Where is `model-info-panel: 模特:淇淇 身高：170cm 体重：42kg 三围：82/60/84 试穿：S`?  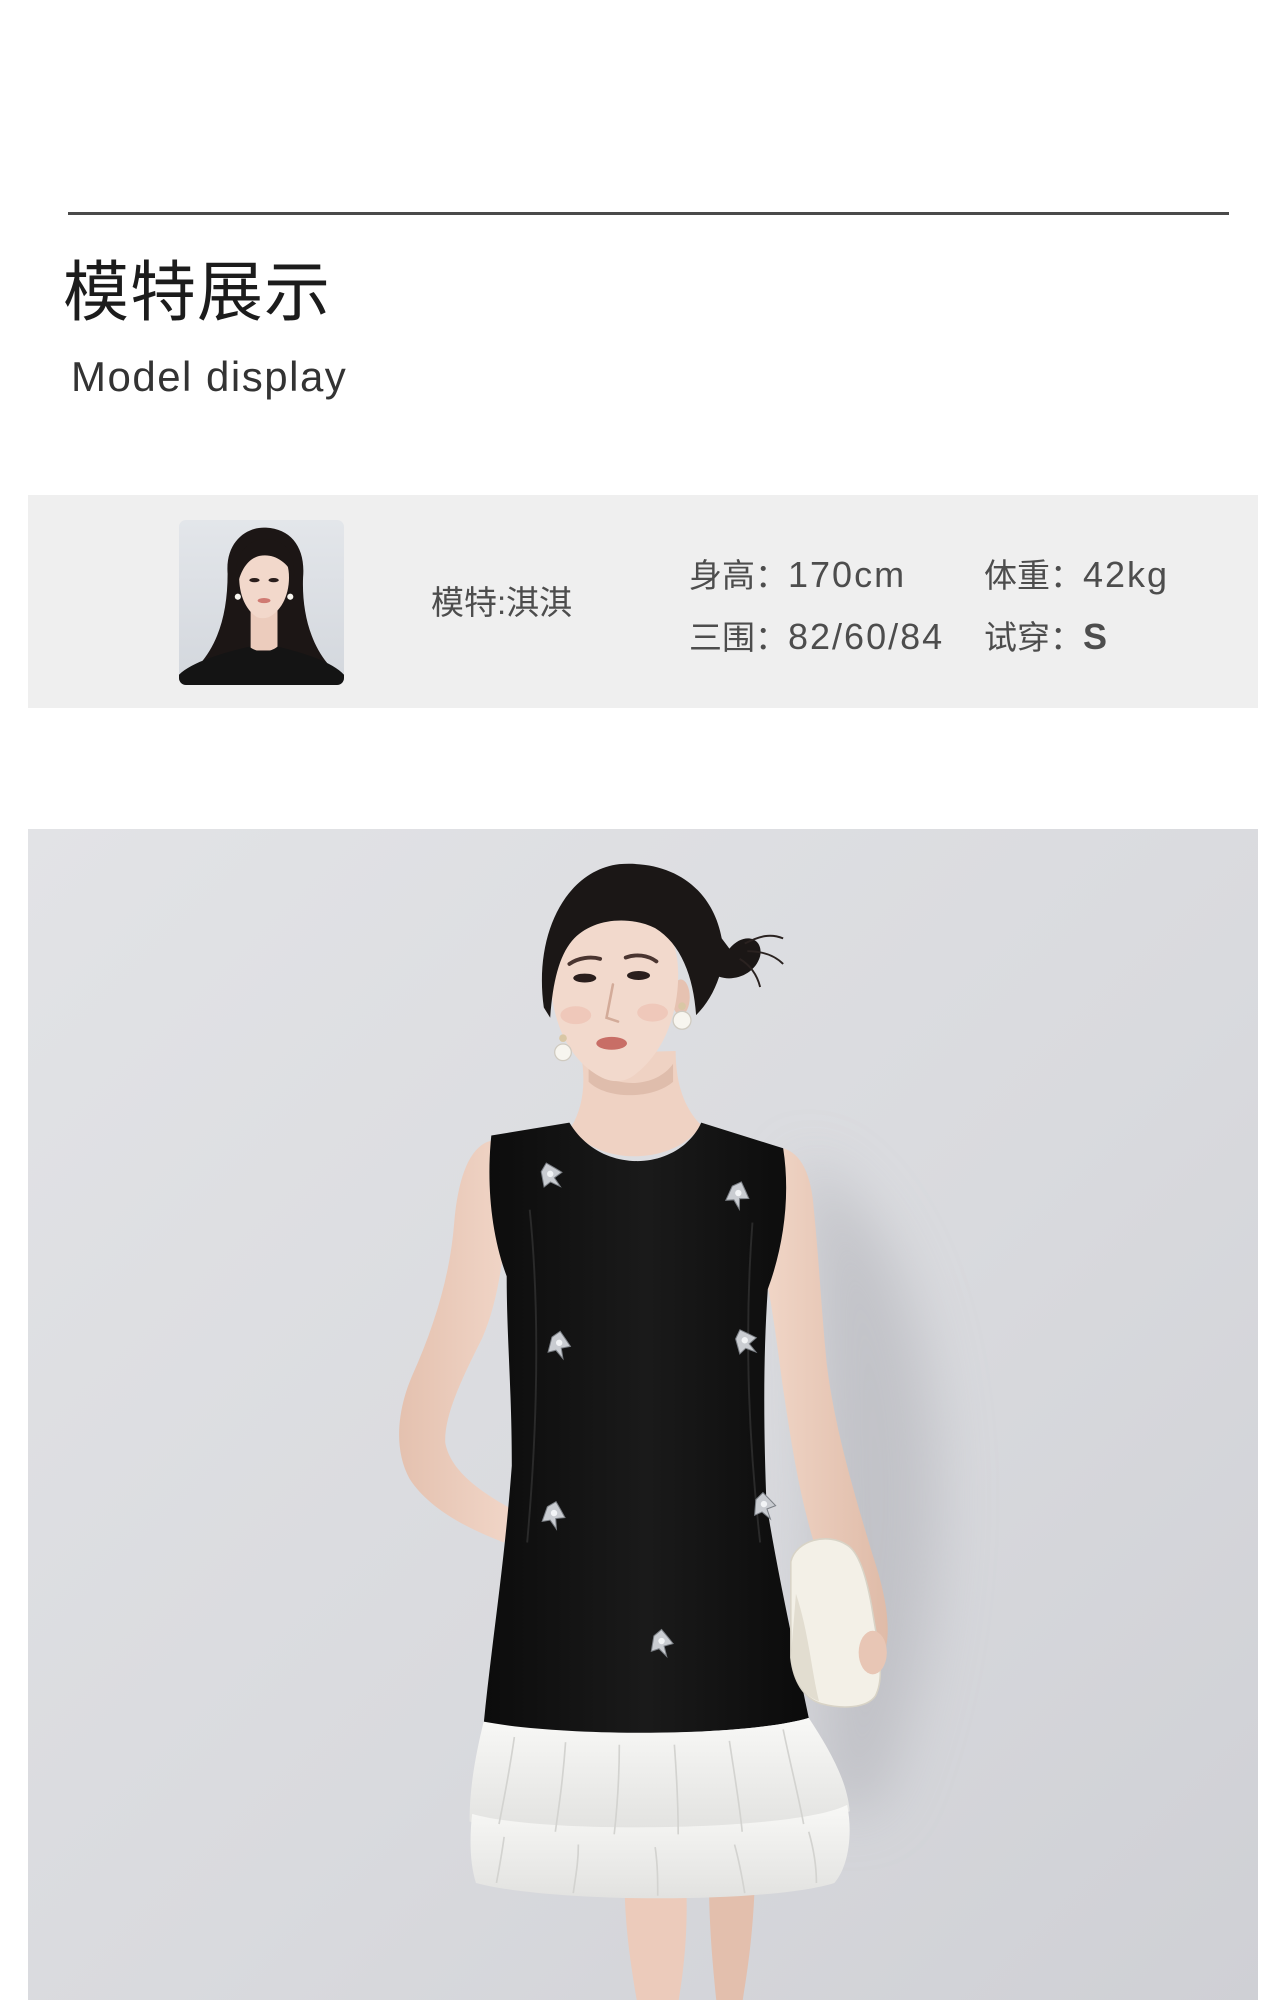
model-info-panel: 模特:淇淇 身高：170cm 体重：42kg 三围：82/60/84 试穿：S is located at coordinates (643, 601).